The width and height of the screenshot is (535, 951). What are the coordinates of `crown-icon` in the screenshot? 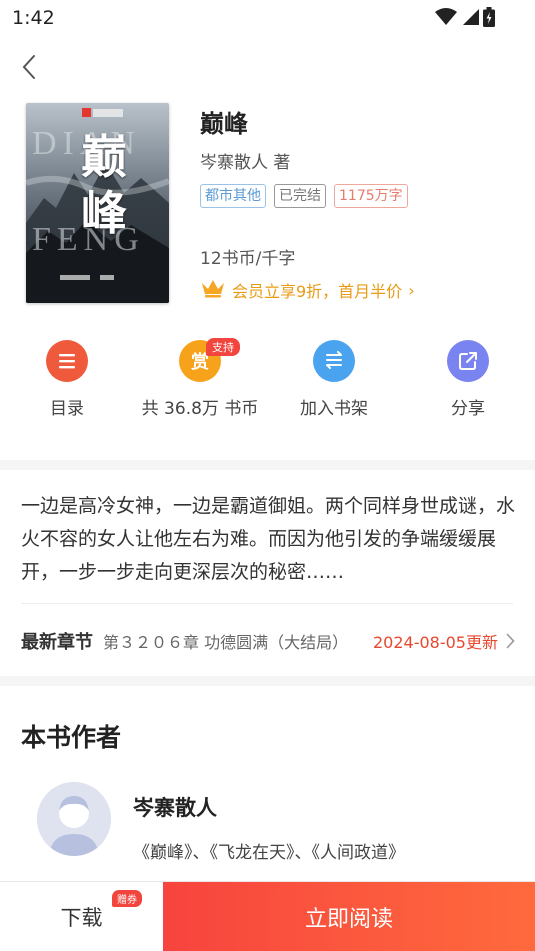 It's located at (213, 290).